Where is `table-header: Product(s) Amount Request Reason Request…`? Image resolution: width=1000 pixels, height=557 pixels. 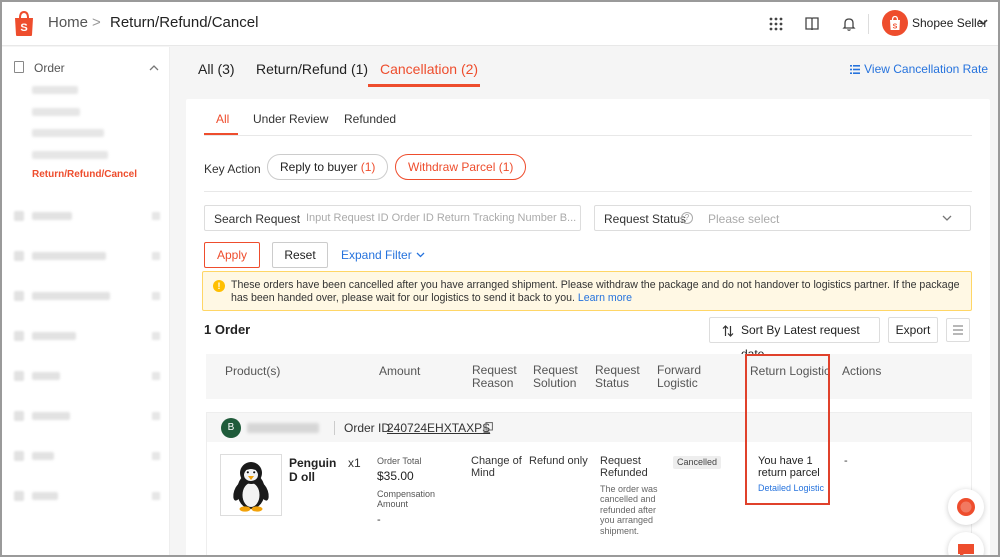
table-header: Product(s) Amount Request Reason Request… is located at coordinates (589, 376).